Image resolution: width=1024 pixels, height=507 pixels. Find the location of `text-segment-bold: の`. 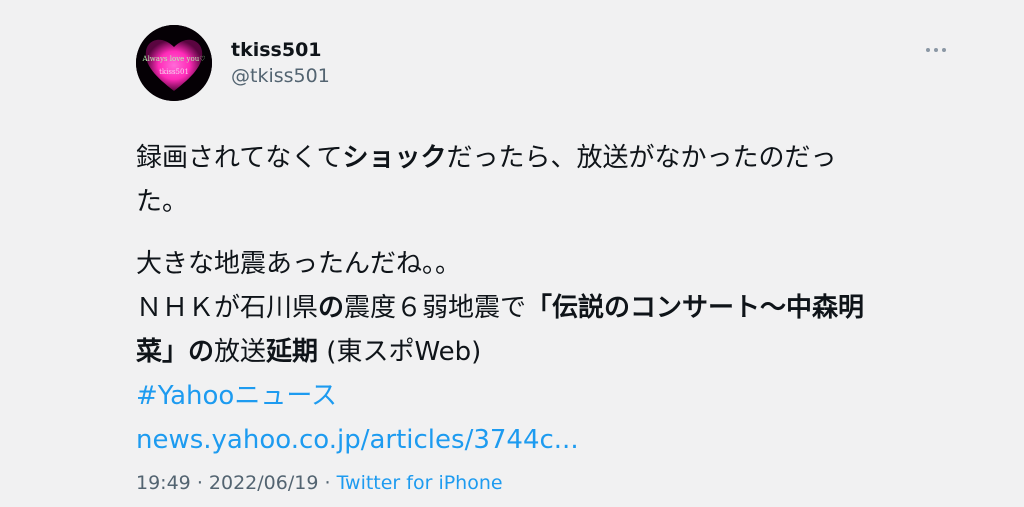

text-segment-bold: の is located at coordinates (331, 308).